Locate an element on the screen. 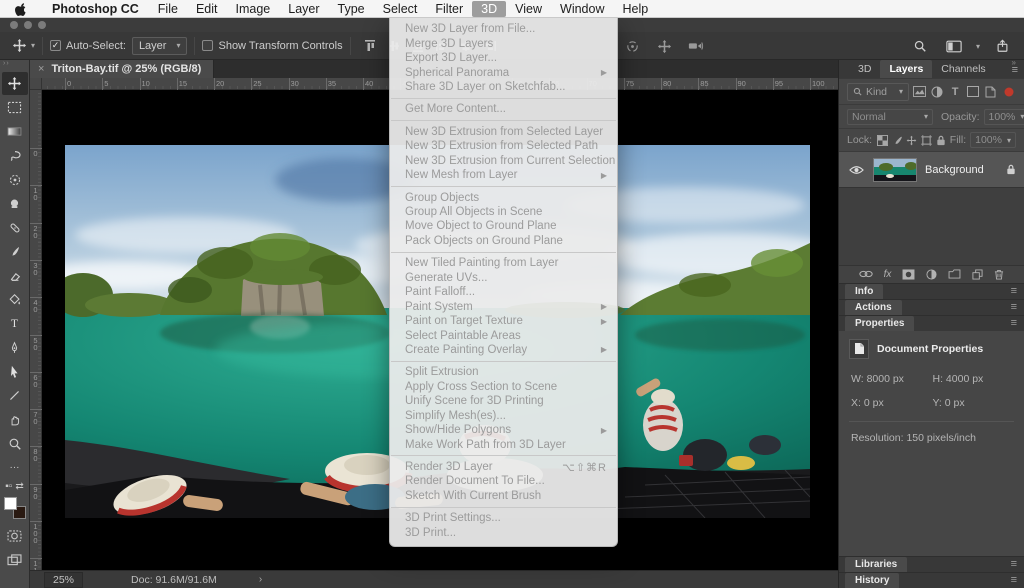 This screenshot has width=1024, height=588. menubar-item-edit: Edit is located at coordinates (207, 9).